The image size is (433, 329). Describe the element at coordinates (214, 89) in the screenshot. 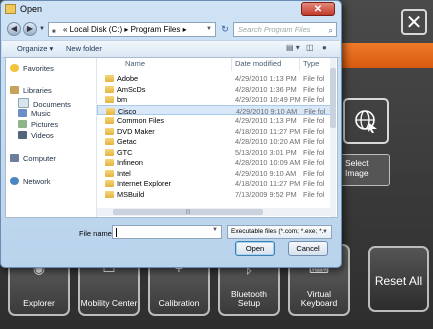

I see `file-row: AmScDs 4/28/2010 1:36 PM File fol` at that location.